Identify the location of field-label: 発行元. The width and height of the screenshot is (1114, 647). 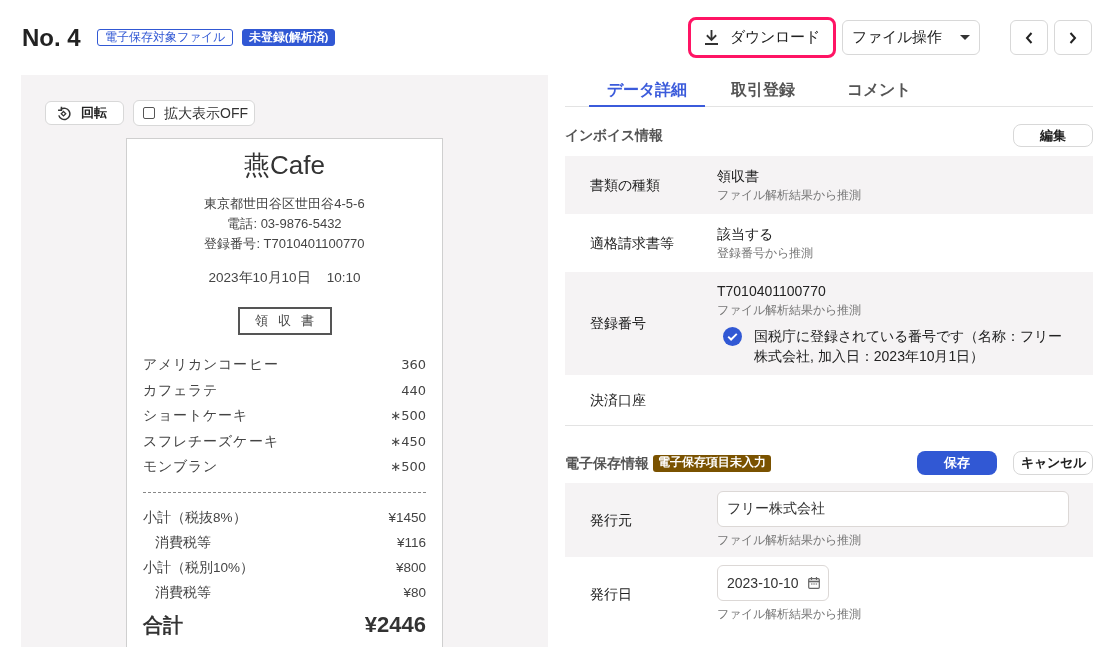
(611, 520).